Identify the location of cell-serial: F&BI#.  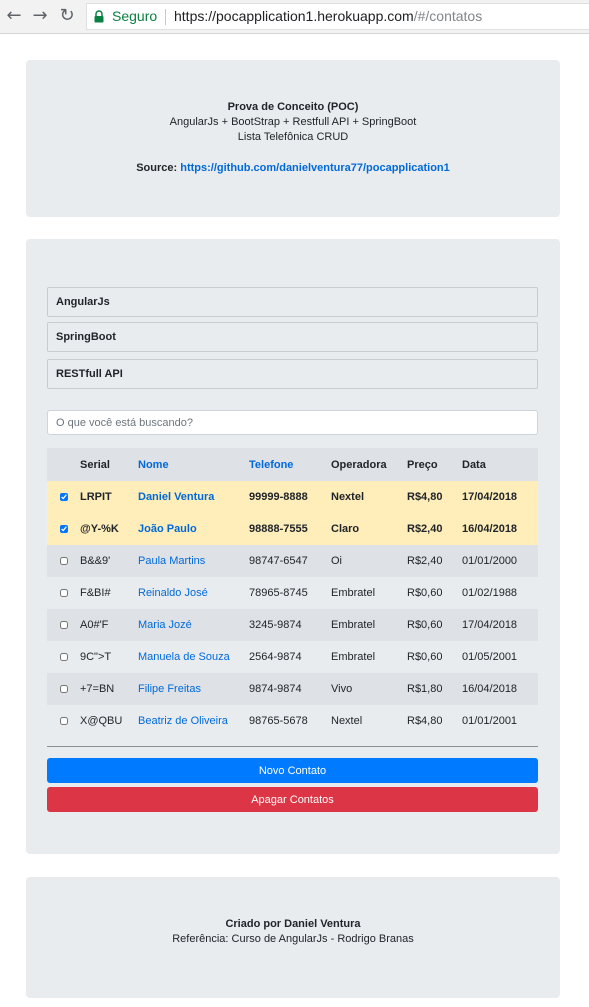
(109, 593).